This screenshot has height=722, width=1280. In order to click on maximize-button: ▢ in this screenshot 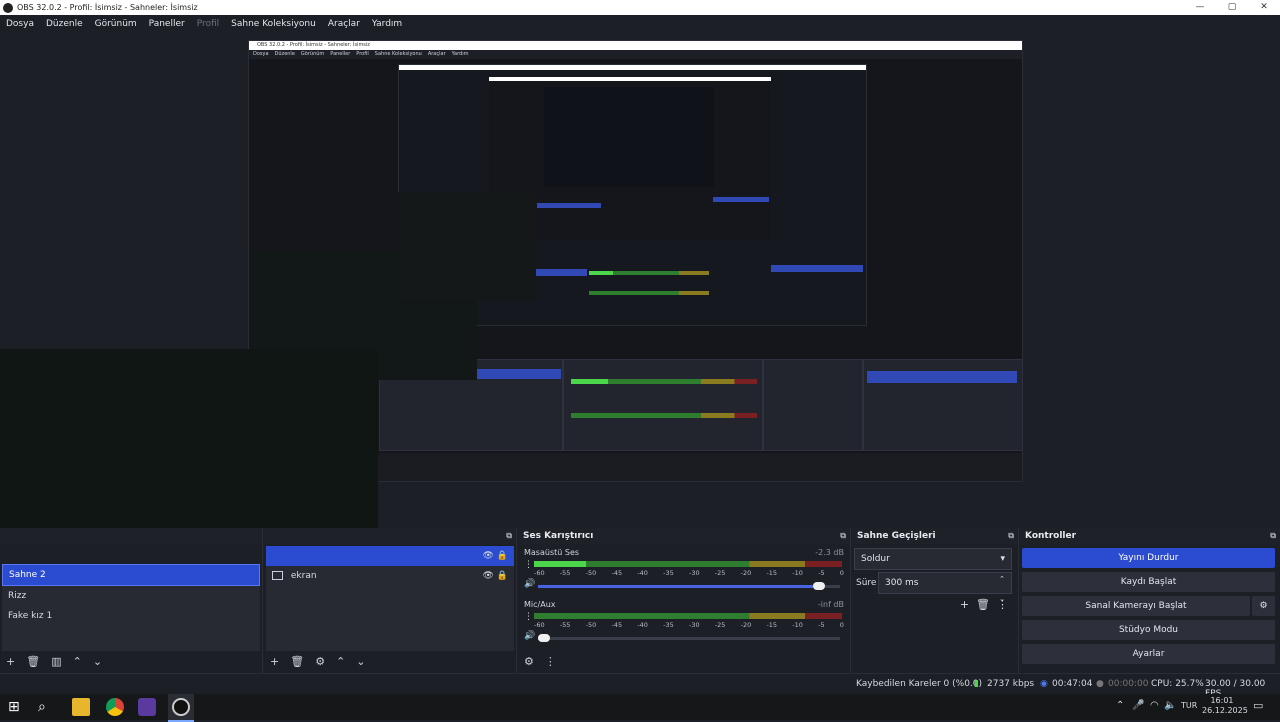, I will do `click(1232, 7)`.